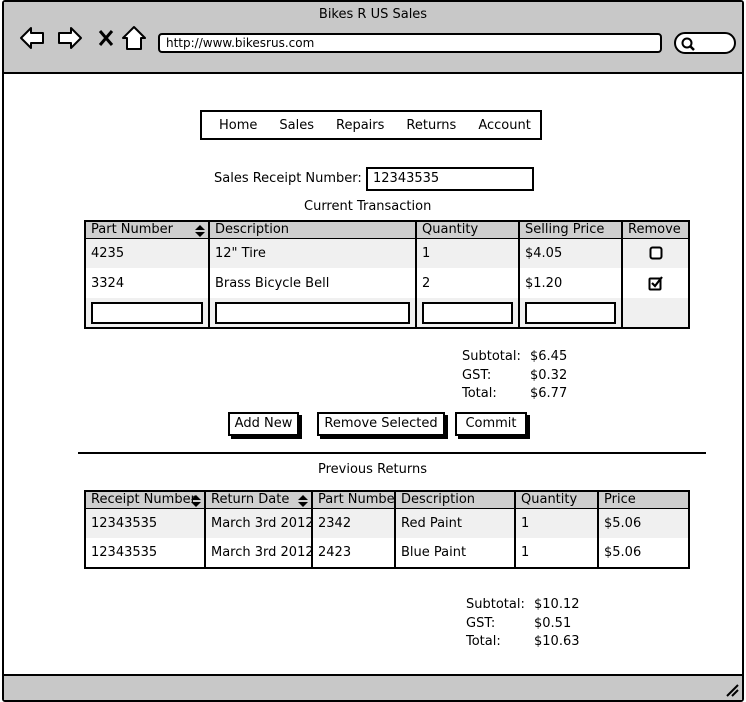  I want to click on new-entry-row, so click(387, 313).